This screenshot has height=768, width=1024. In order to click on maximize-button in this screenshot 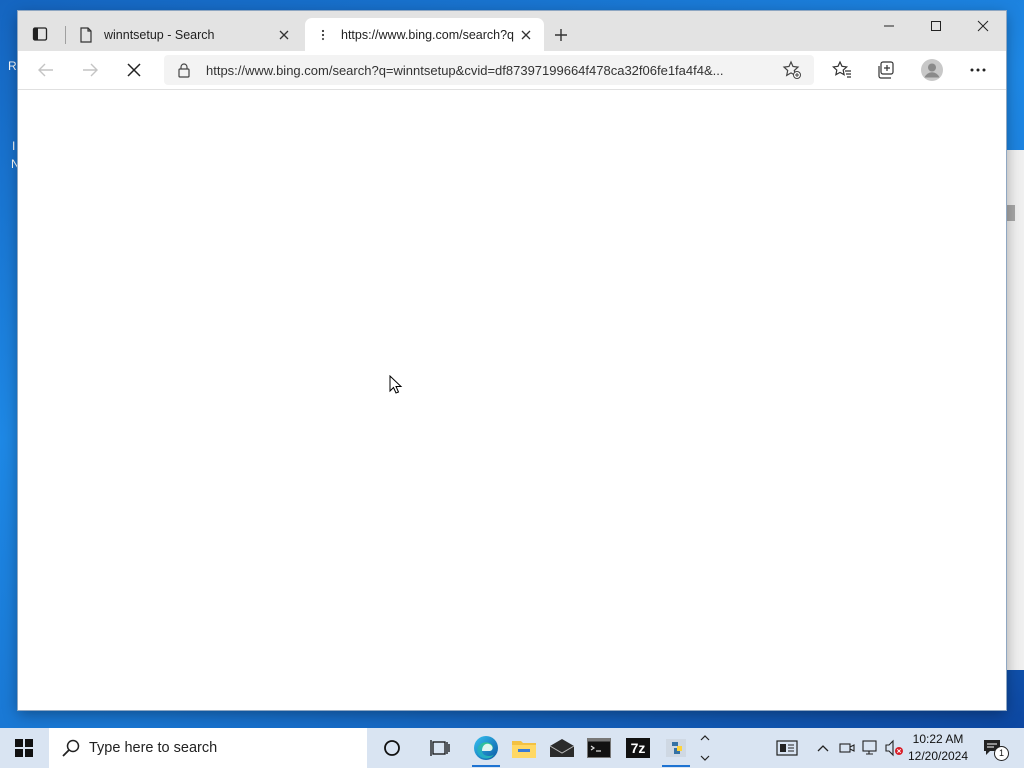, I will do `click(936, 26)`.